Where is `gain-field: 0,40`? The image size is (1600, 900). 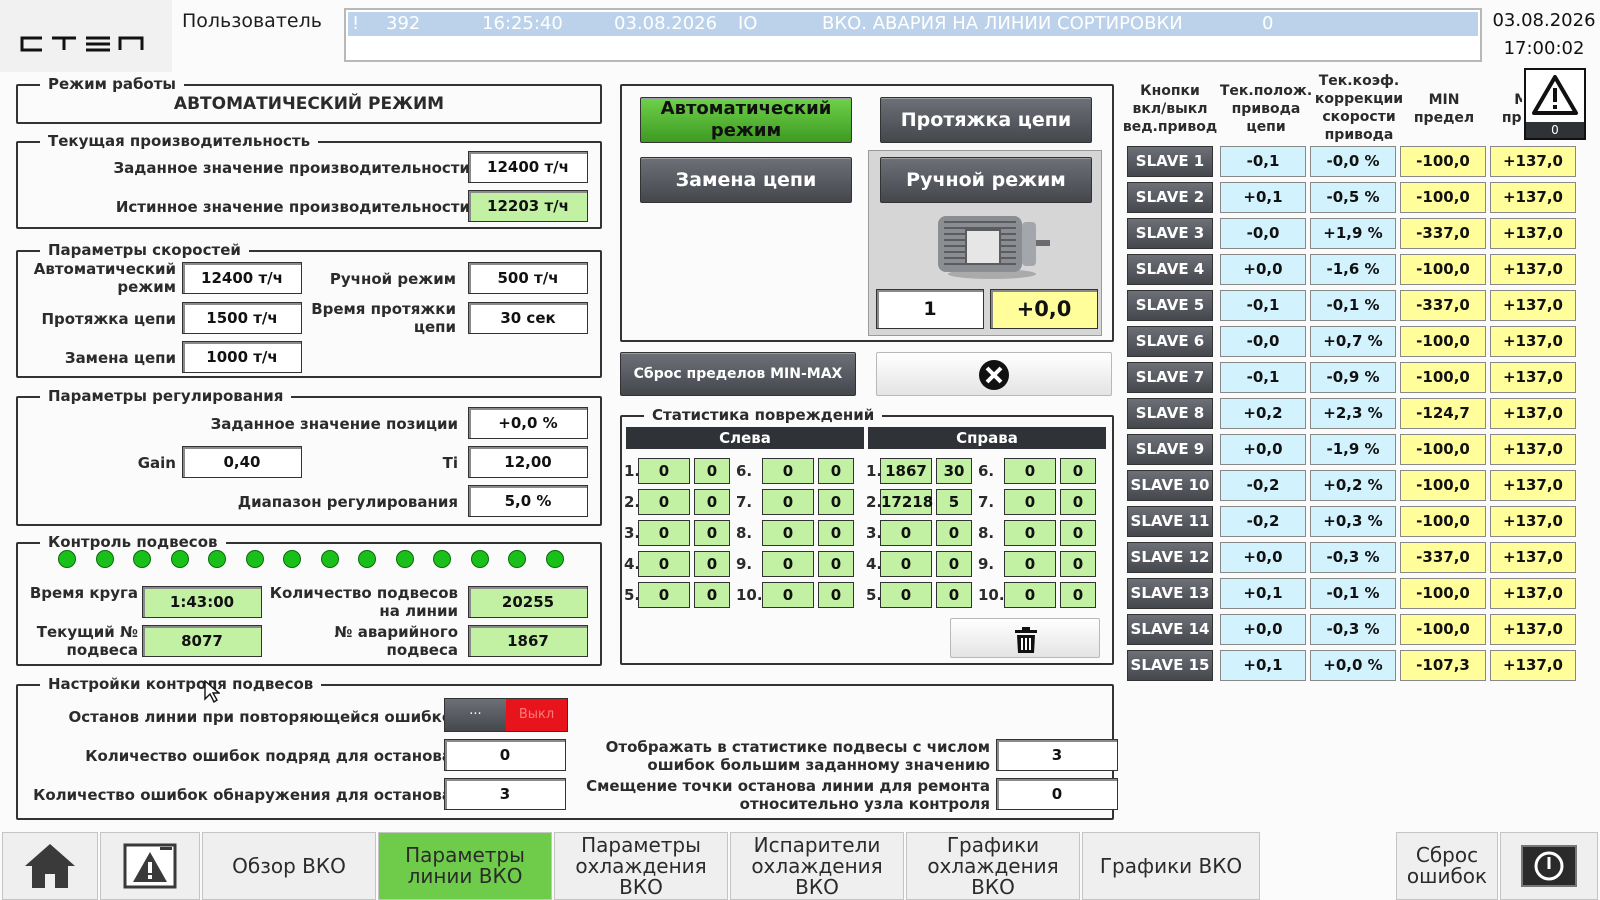 gain-field: 0,40 is located at coordinates (242, 462).